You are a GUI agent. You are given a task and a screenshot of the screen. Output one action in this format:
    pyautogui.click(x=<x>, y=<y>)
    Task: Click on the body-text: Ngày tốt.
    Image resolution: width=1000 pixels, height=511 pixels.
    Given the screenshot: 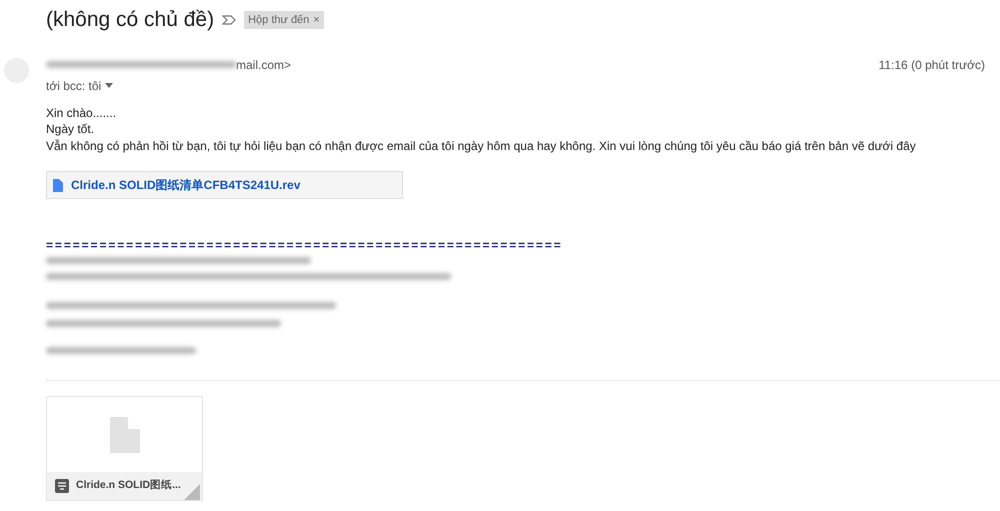 What is the action you would take?
    pyautogui.click(x=71, y=129)
    